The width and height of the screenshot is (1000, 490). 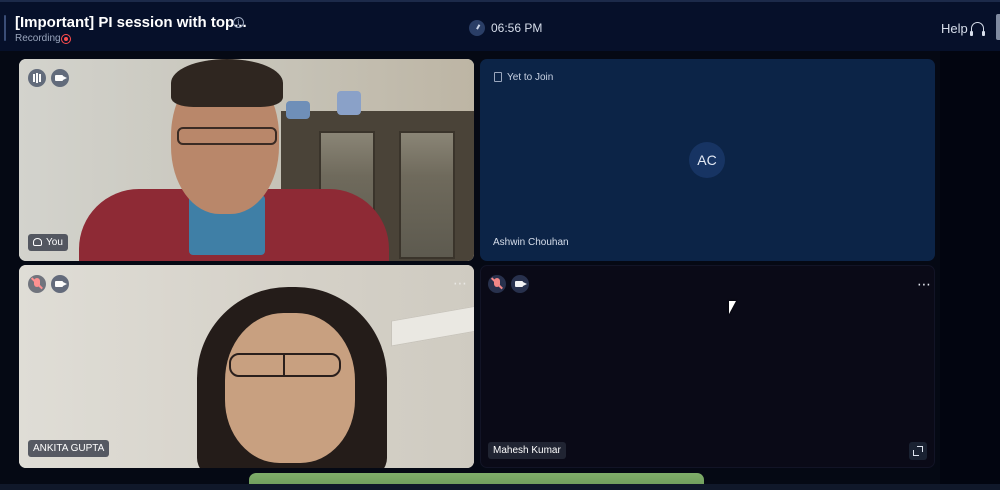 I want to click on participant-name: Ashwin Chouhan, so click(x=531, y=242).